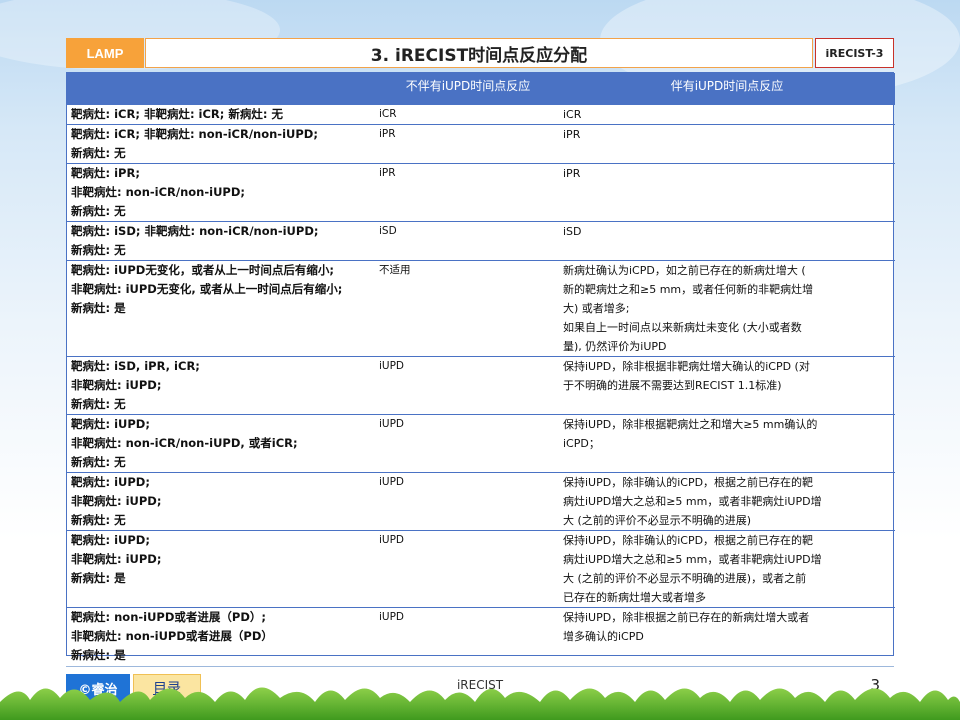 This screenshot has width=960, height=720. Describe the element at coordinates (177, 113) in the screenshot. I see `cell-text-line: 靶病灶: iCR; 非靶病灶: iCR; 新病灶: 无` at that location.